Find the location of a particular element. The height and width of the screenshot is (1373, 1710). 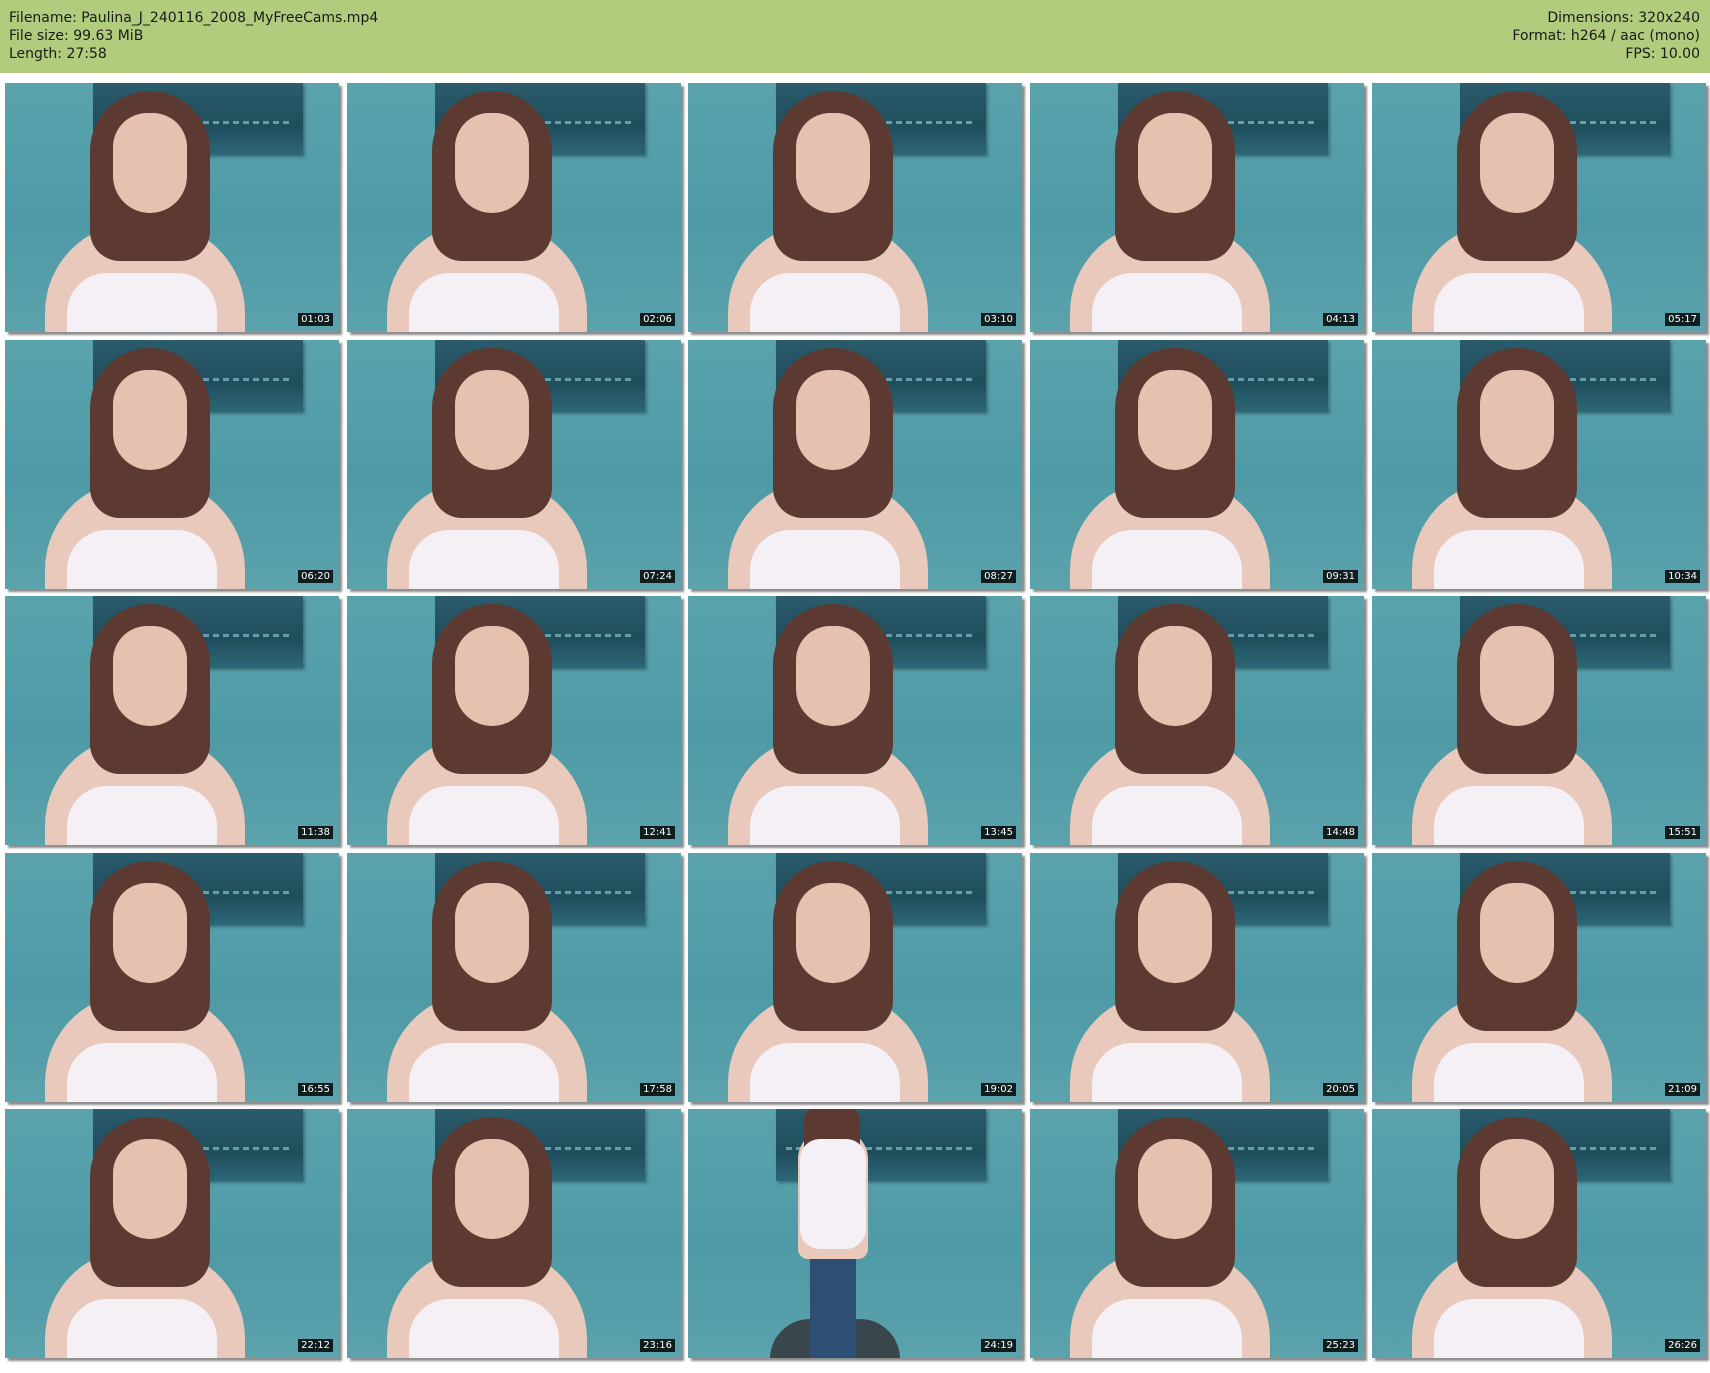

timestamp-label: 01:03 is located at coordinates (315, 319).